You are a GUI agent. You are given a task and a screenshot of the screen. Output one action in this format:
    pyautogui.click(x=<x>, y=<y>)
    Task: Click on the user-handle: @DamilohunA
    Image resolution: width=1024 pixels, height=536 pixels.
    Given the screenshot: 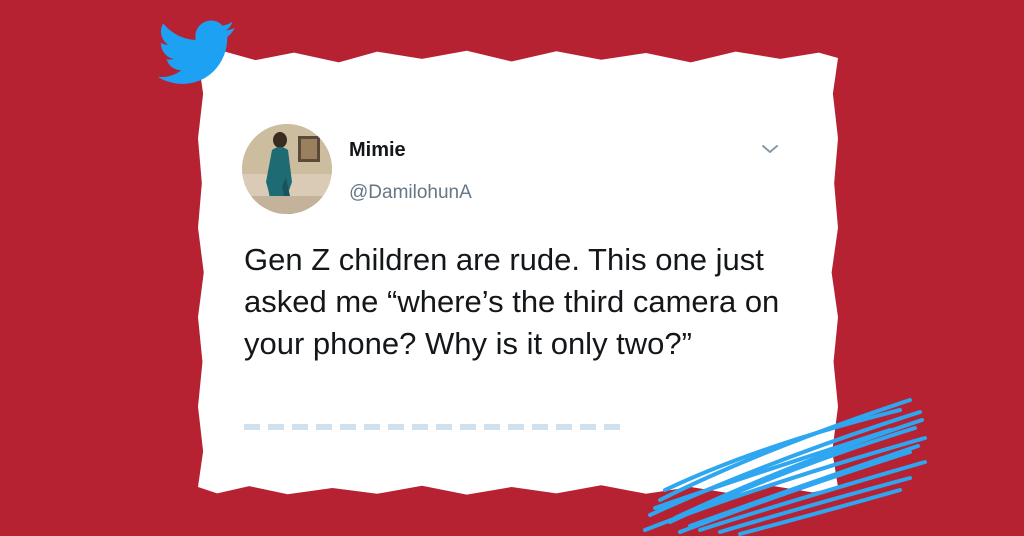 What is the action you would take?
    pyautogui.click(x=410, y=193)
    